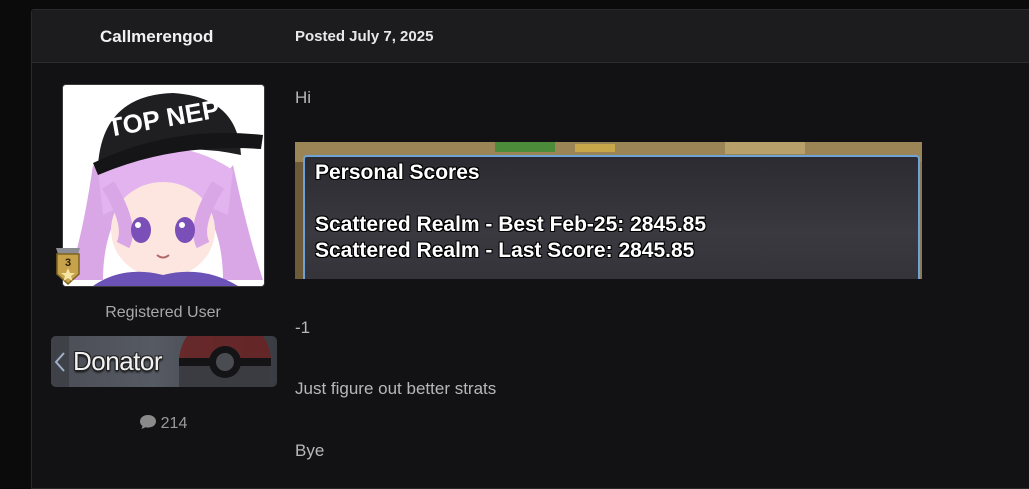  I want to click on rank-badge-number: 3, so click(68, 263).